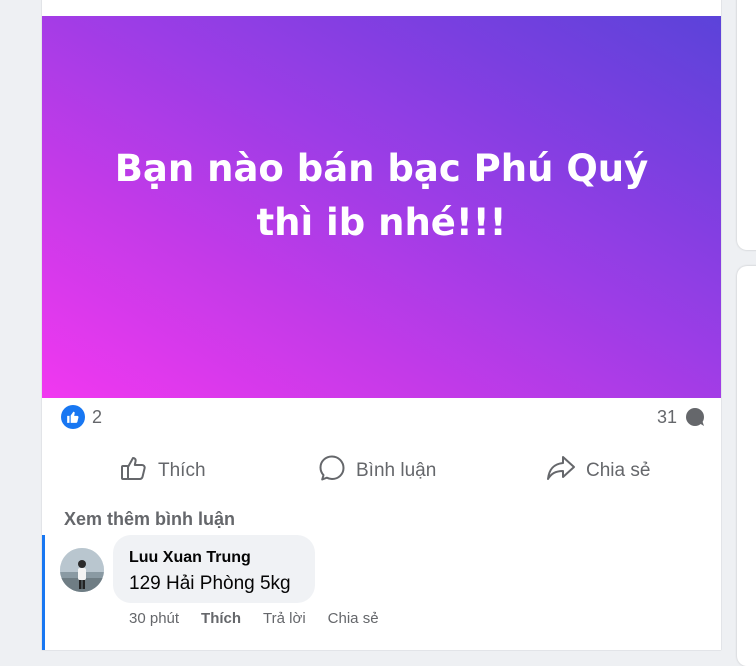 This screenshot has width=756, height=666. Describe the element at coordinates (210, 583) in the screenshot. I see `comment-text: 129 Hải Phòng 5kg` at that location.